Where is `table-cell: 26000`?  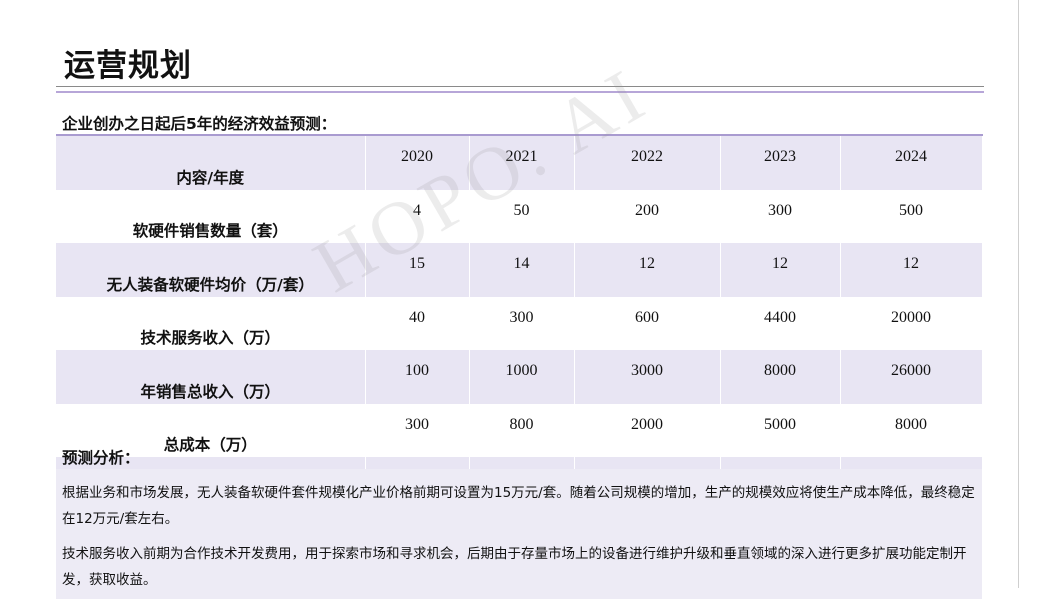
table-cell: 26000 is located at coordinates (911, 377).